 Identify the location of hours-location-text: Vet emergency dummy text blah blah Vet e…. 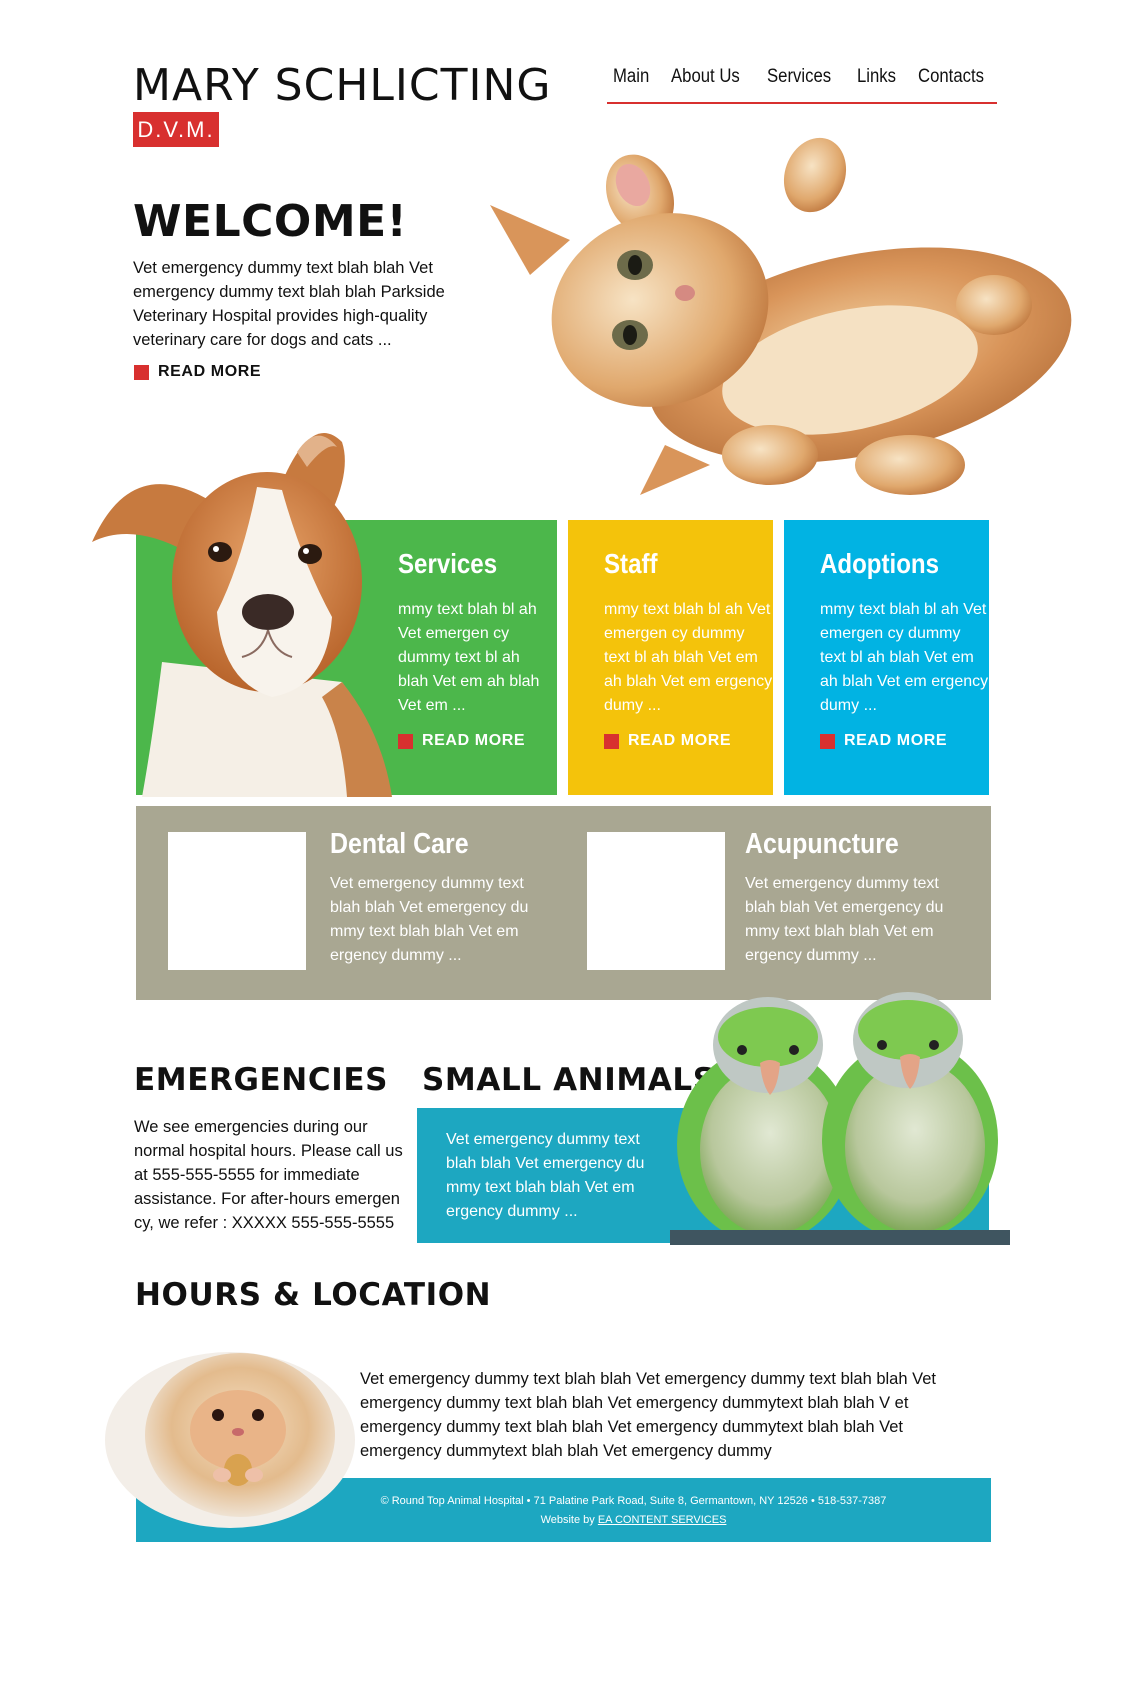
(648, 1415).